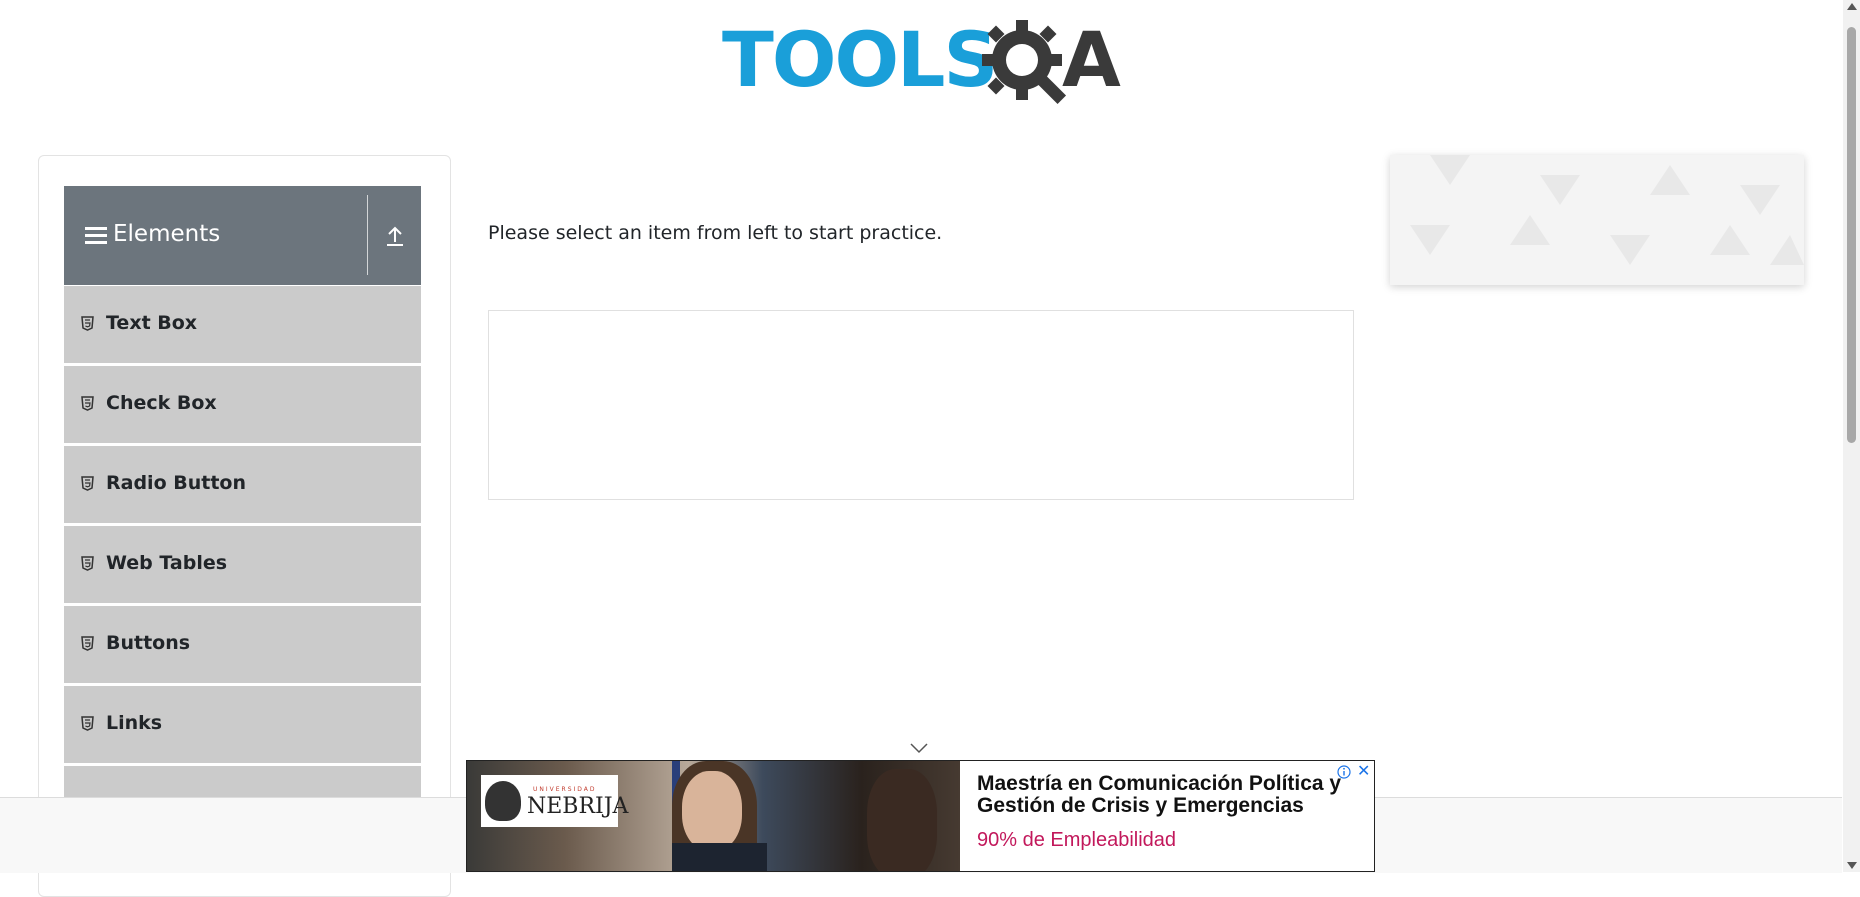  What do you see at coordinates (395, 235) in the screenshot?
I see `collapse-up-icon` at bounding box center [395, 235].